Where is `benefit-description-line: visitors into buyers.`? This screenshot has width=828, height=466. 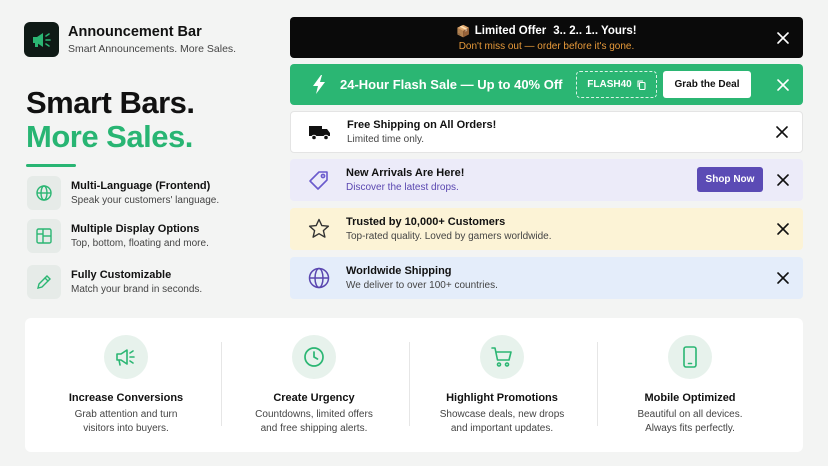
benefit-description-line: visitors into buyers. is located at coordinates (126, 428).